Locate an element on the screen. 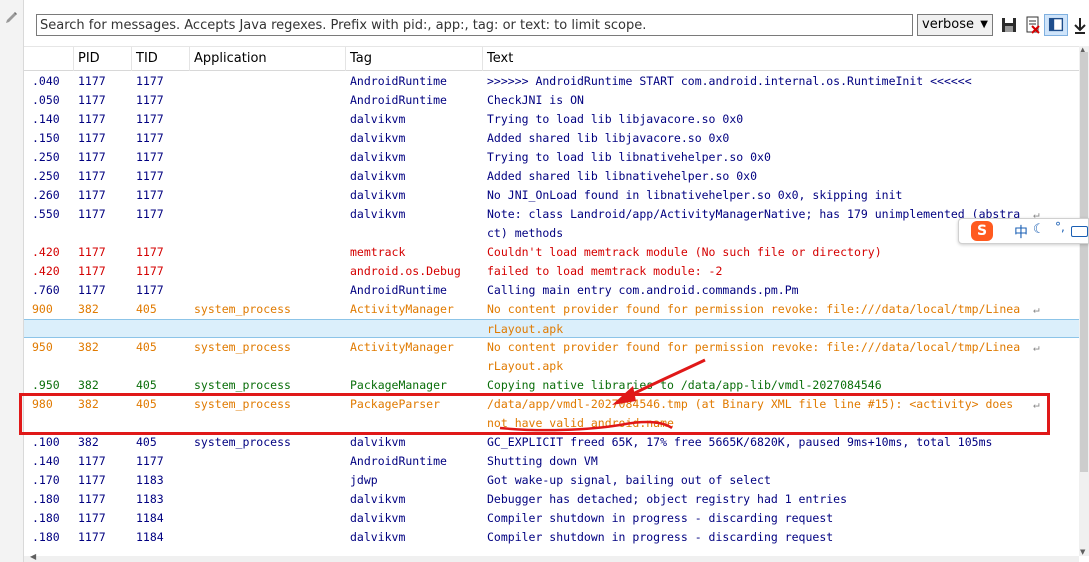 This screenshot has height=562, width=1089. cell-text: rLayout.apk is located at coordinates (525, 366).